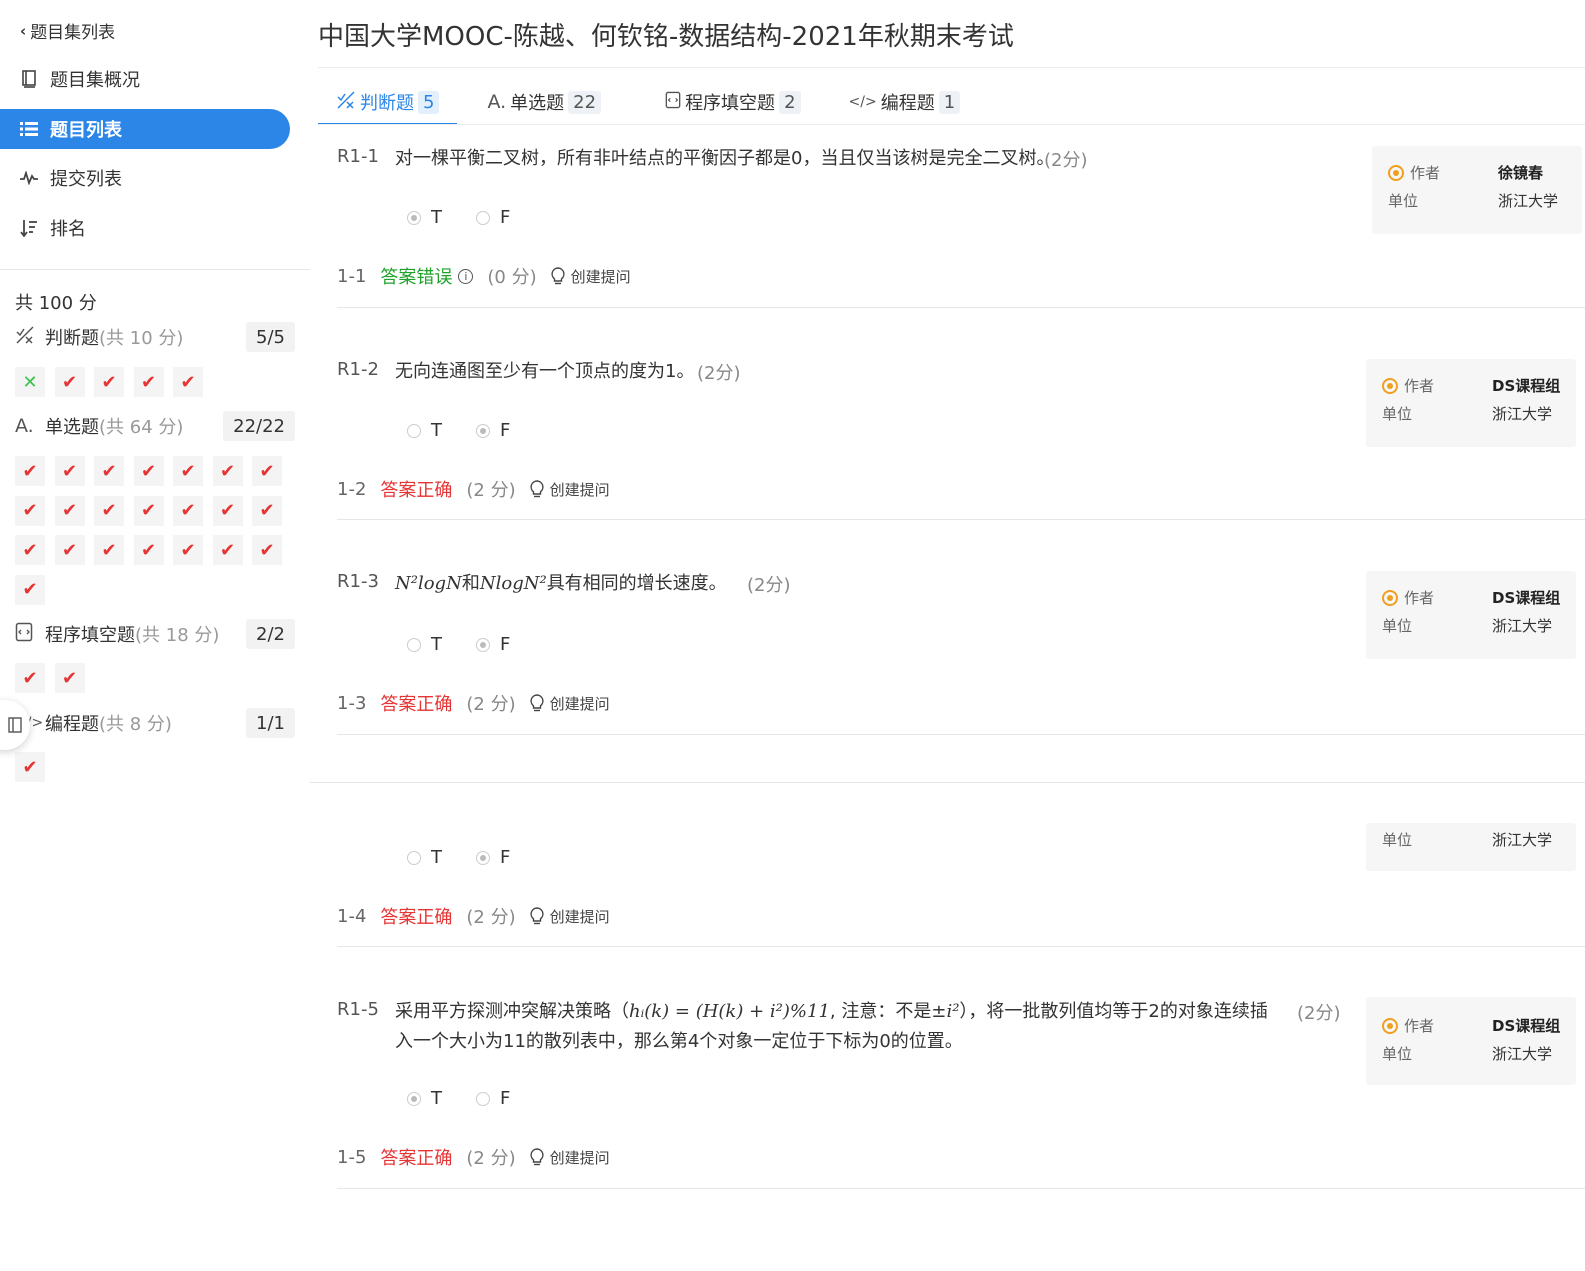 This screenshot has width=1585, height=1271. I want to click on list-icon, so click(29, 129).